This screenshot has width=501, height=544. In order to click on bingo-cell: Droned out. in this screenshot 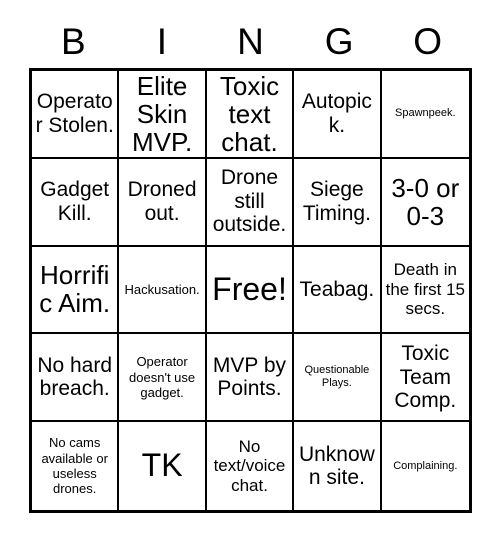, I will do `click(163, 202)`.